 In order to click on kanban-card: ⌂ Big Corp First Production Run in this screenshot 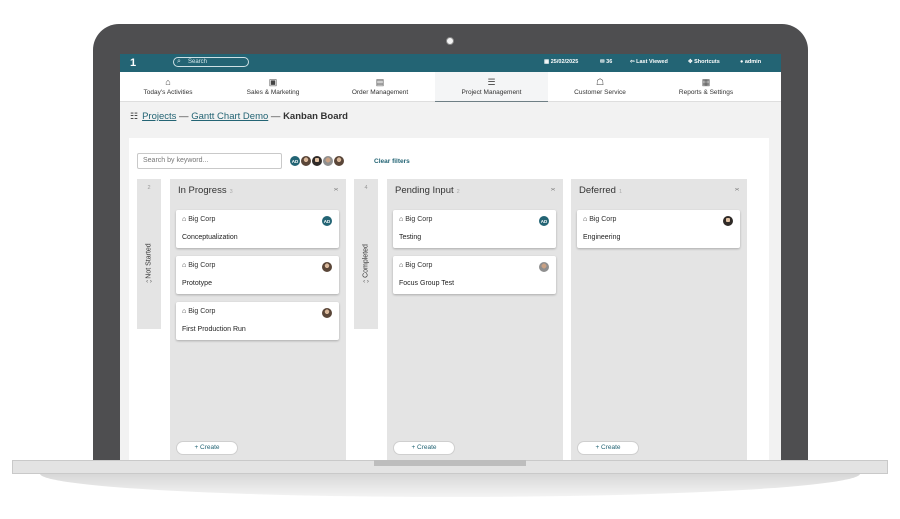, I will do `click(257, 321)`.